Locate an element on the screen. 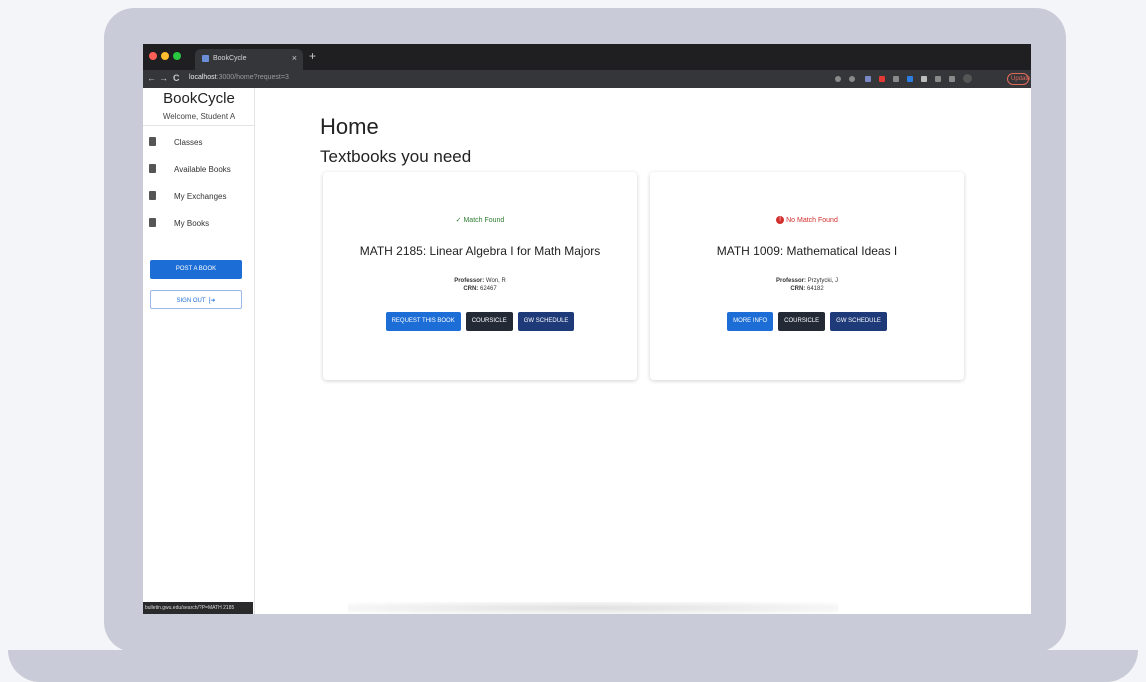 The height and width of the screenshot is (682, 1146). tab-close-icon: × is located at coordinates (294, 58).